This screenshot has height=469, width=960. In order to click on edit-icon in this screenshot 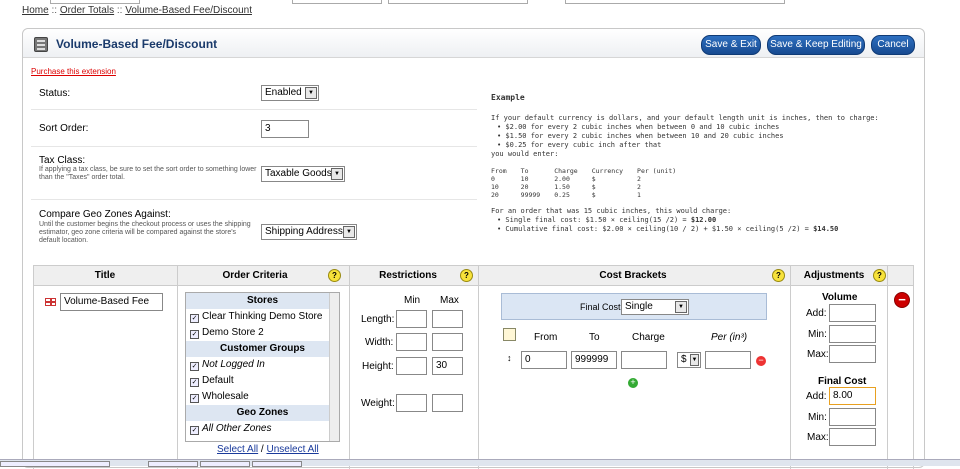, I will do `click(509, 334)`.